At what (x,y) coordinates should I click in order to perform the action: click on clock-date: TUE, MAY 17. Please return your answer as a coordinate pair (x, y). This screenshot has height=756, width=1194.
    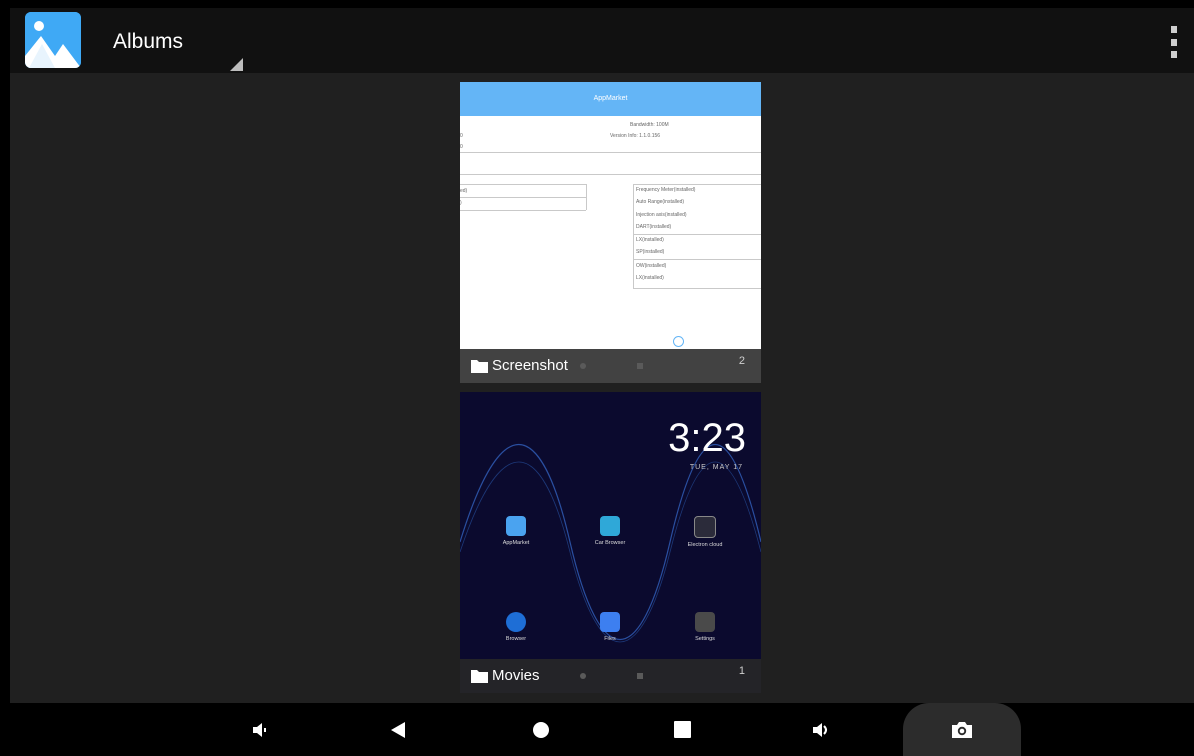
    Looking at the image, I should click on (716, 467).